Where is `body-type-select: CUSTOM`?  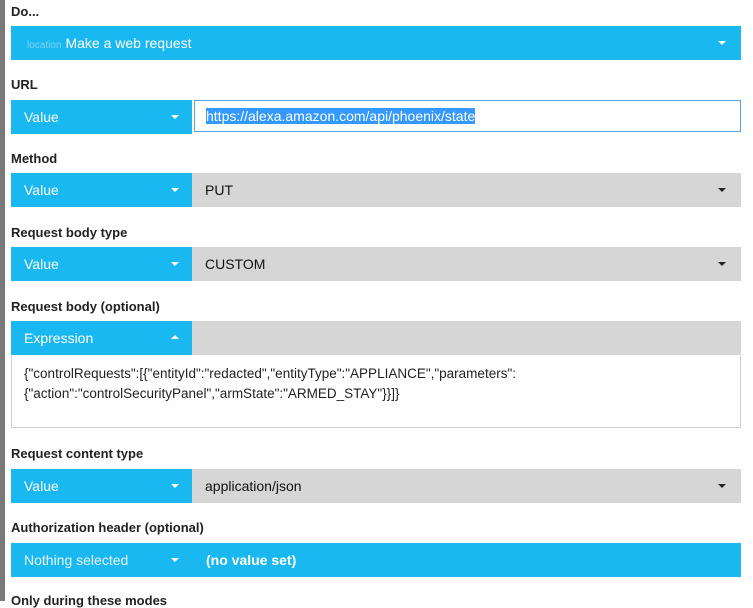 body-type-select: CUSTOM is located at coordinates (466, 264).